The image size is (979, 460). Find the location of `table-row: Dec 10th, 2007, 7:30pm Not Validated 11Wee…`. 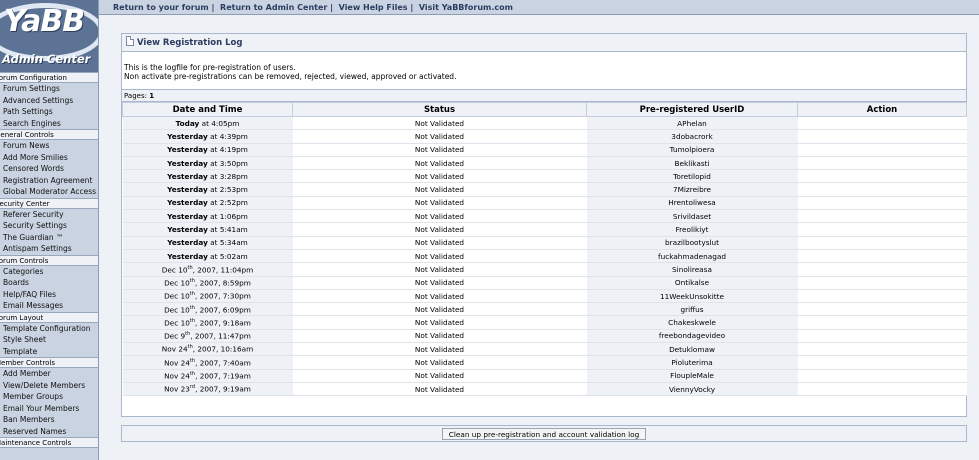

table-row: Dec 10th, 2007, 7:30pm Not Validated 11Wee… is located at coordinates (544, 296).